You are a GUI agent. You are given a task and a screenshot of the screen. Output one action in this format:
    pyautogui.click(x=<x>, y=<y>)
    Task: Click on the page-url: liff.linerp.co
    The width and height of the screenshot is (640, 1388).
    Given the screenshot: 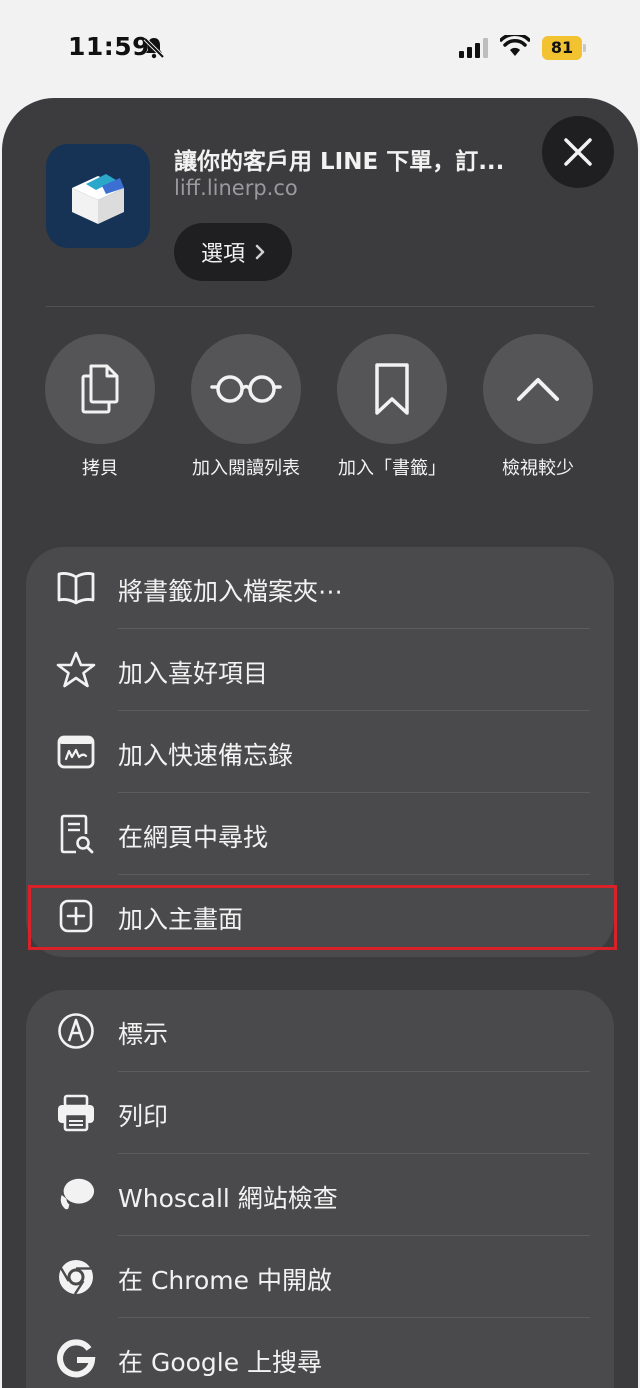 What is the action you would take?
    pyautogui.click(x=236, y=188)
    